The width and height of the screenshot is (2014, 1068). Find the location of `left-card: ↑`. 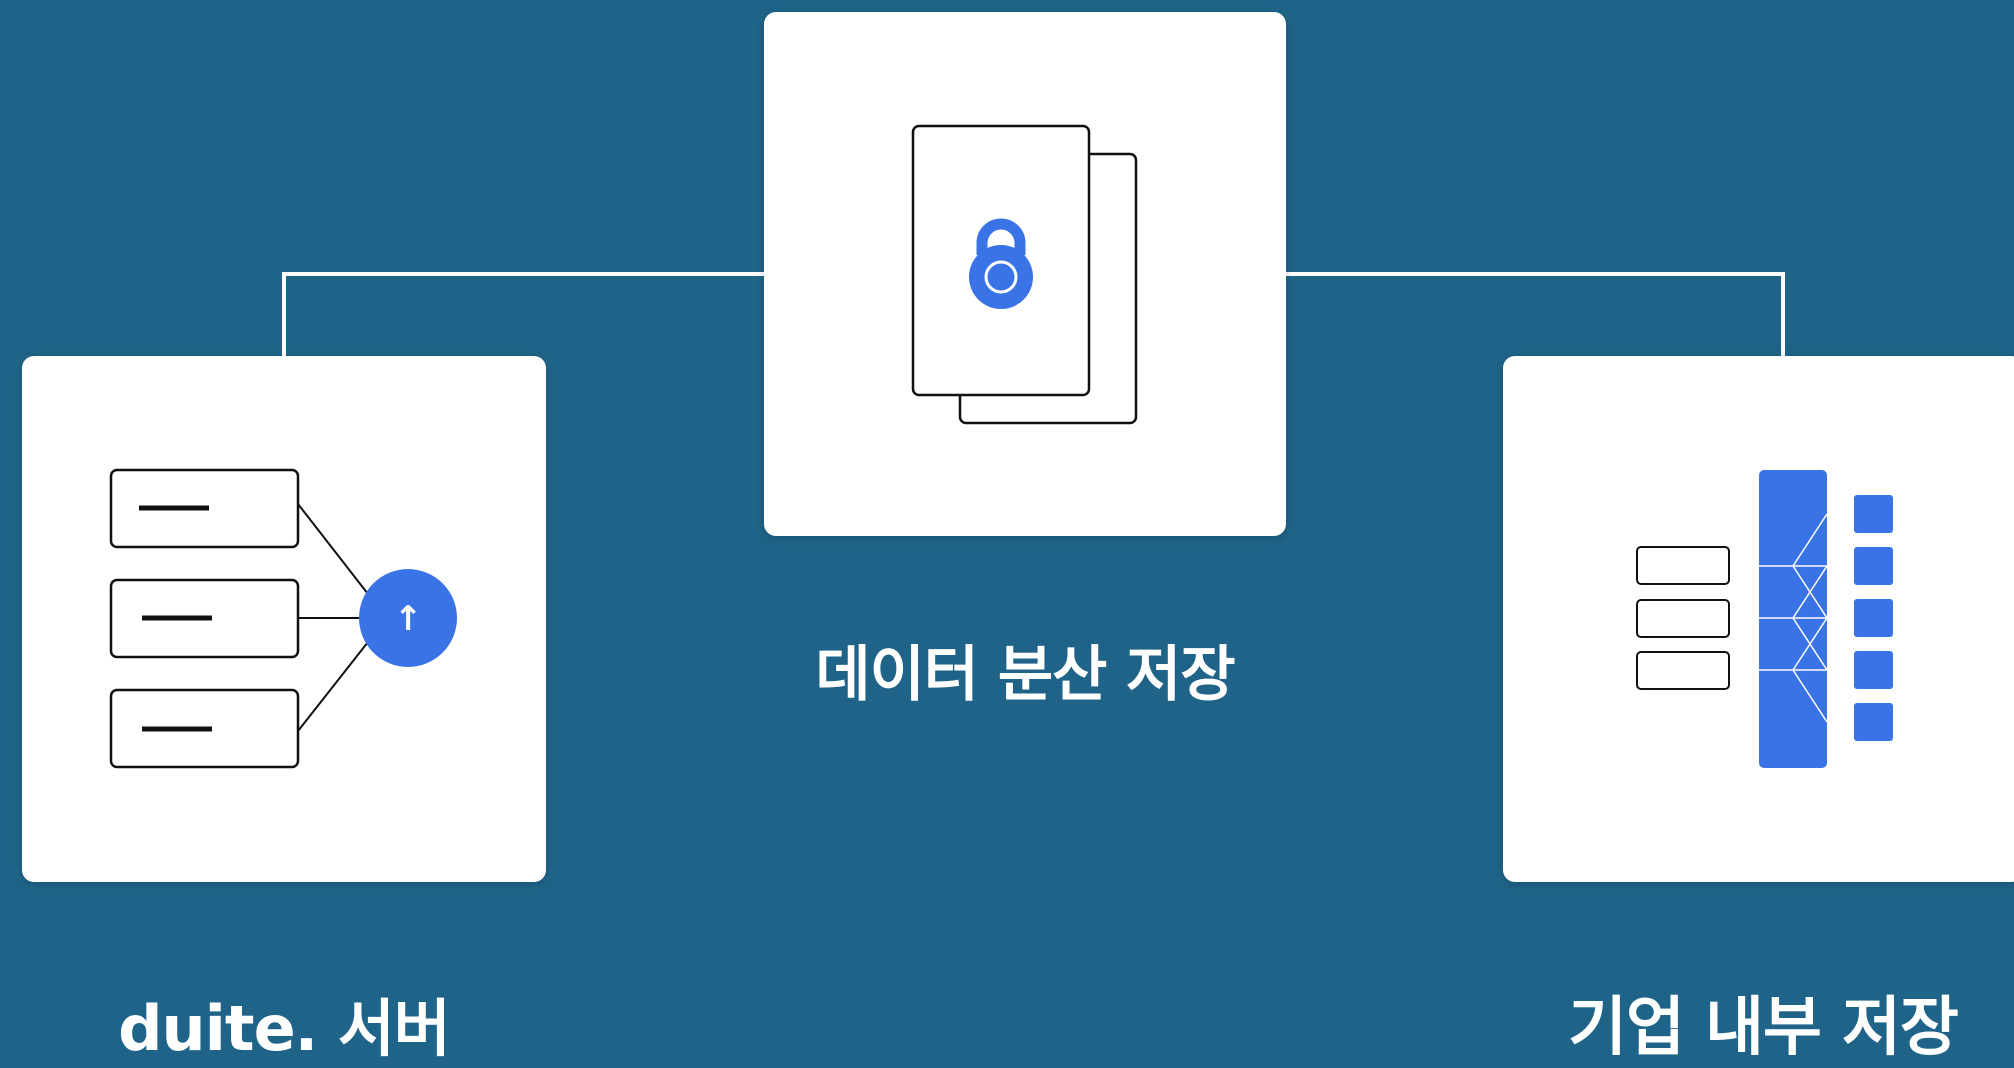

left-card: ↑ is located at coordinates (284, 619).